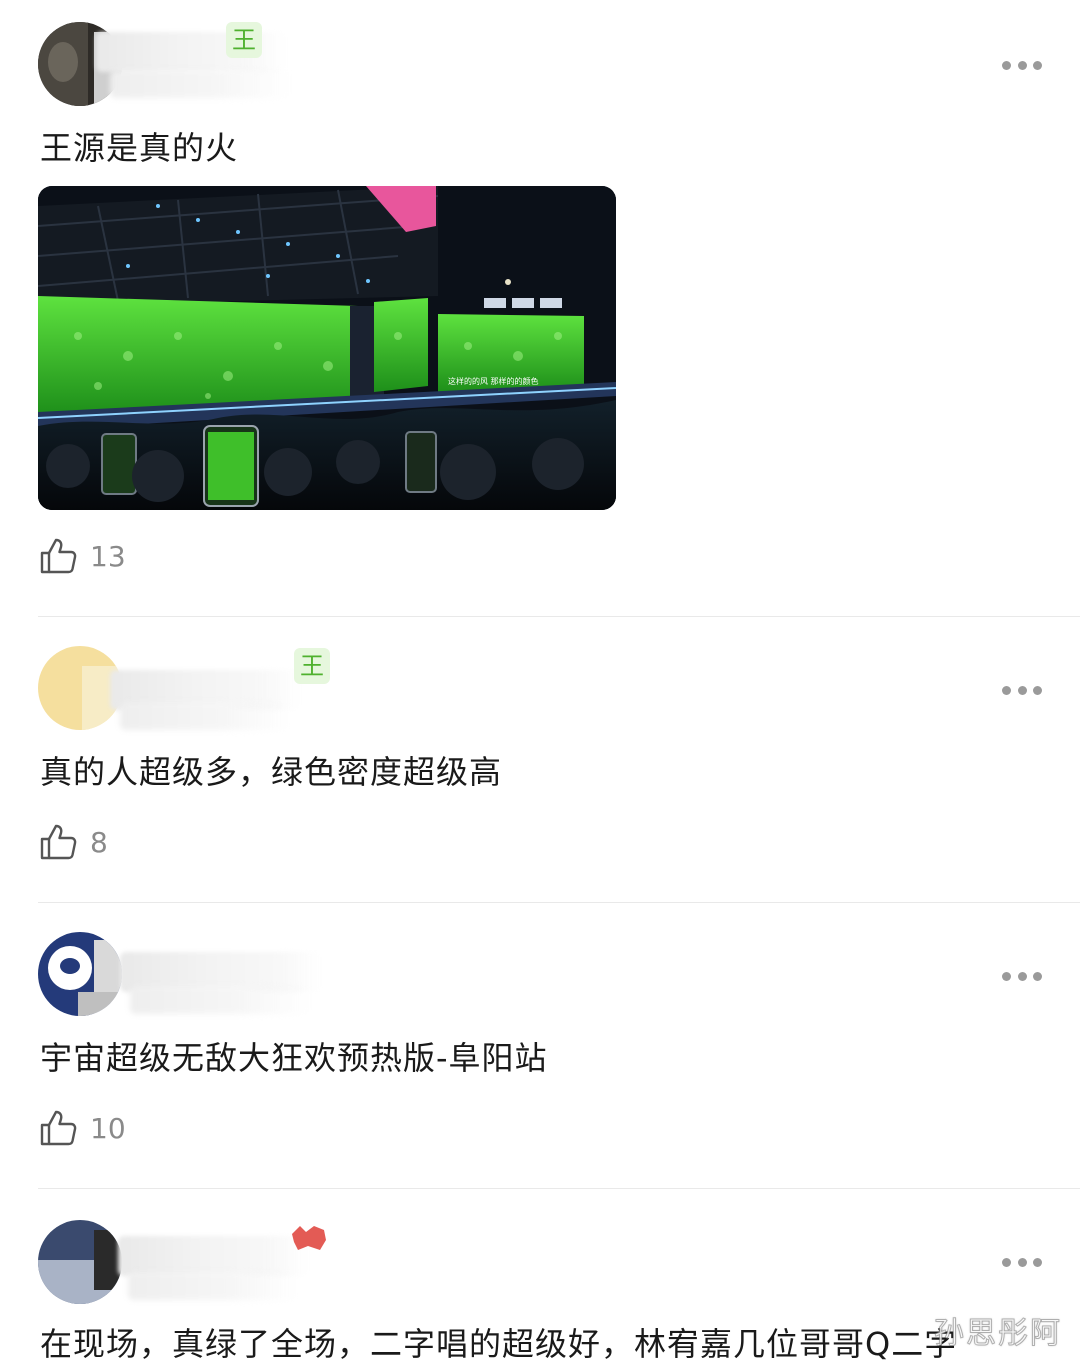 Image resolution: width=1080 pixels, height=1368 pixels. What do you see at coordinates (499, 1344) in the screenshot?
I see `comment-text: 在现场，真绿了全场，二字唱的超级好，林宥嘉几位哥哥Q二字` at bounding box center [499, 1344].